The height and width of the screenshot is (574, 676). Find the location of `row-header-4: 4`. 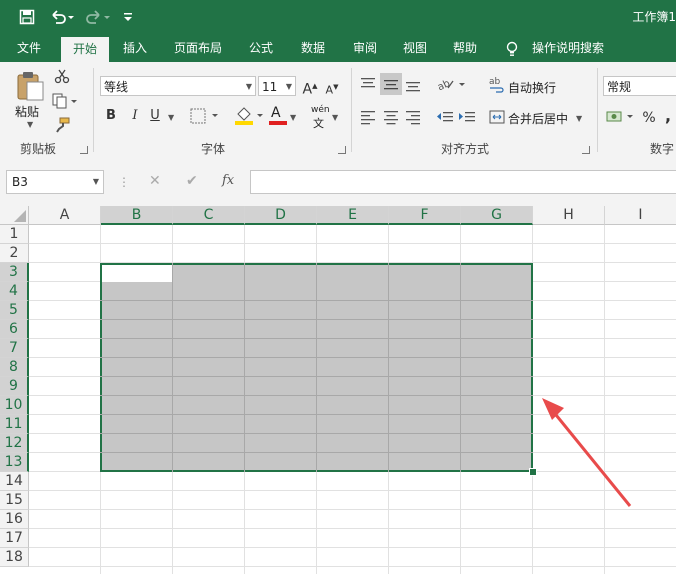

row-header-4: 4 is located at coordinates (14, 291).